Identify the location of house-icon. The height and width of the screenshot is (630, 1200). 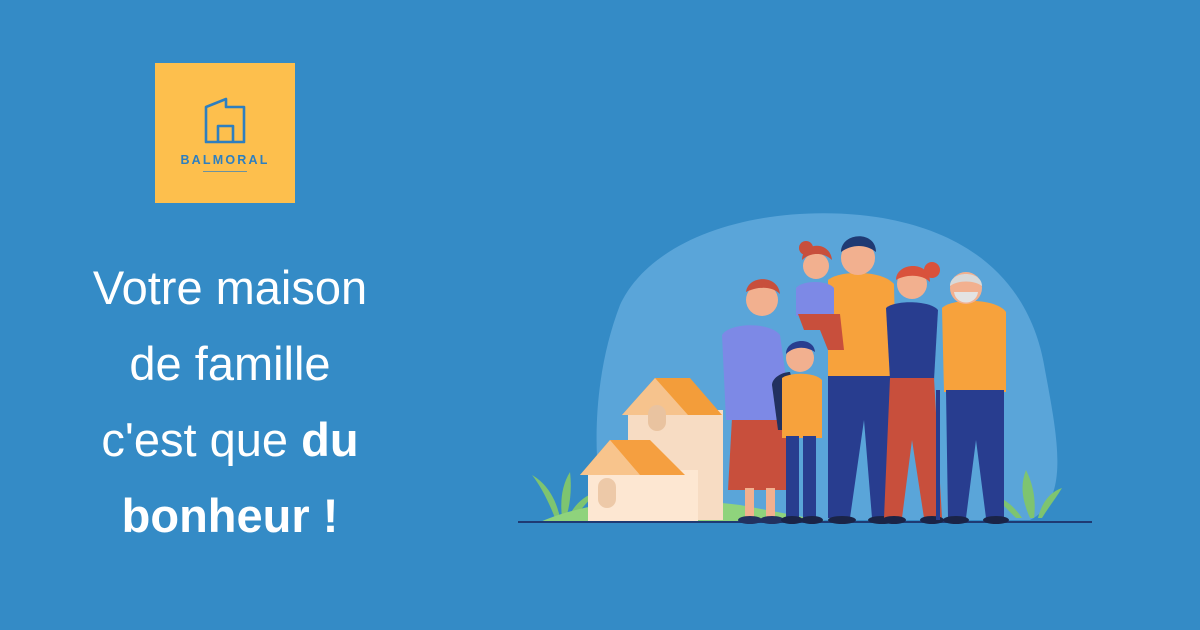
(225, 120).